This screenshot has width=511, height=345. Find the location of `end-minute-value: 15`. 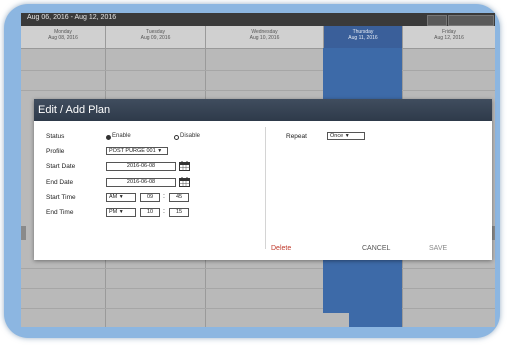

end-minute-value: 15 is located at coordinates (179, 212).